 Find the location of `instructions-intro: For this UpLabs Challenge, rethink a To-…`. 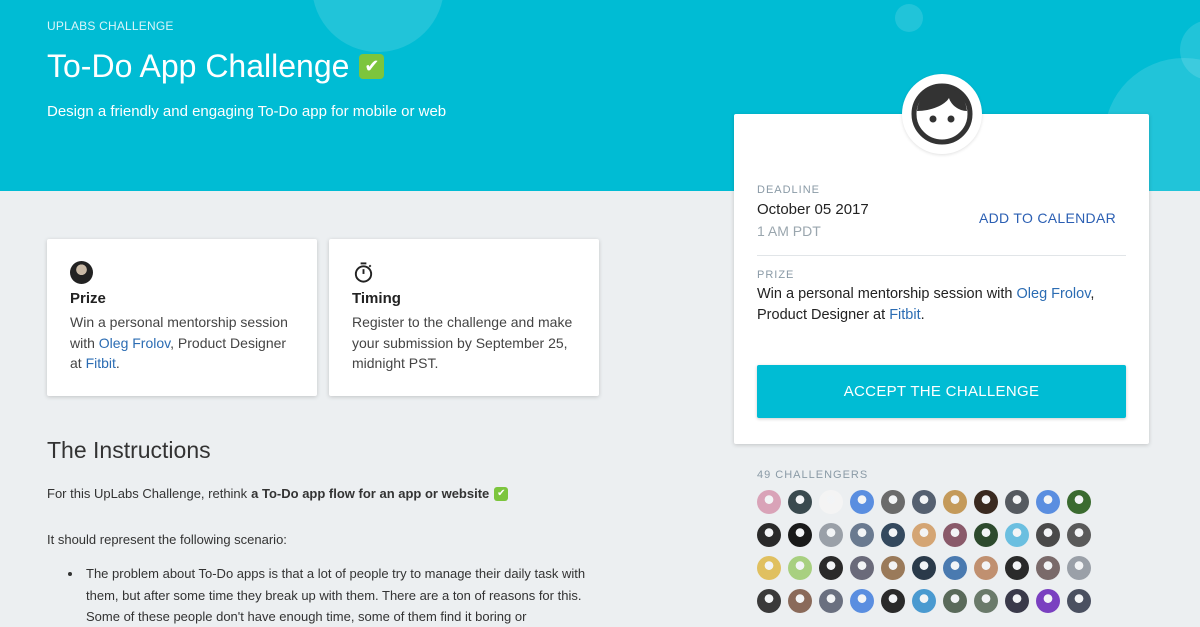

instructions-intro: For this UpLabs Challenge, rethink a To-… is located at coordinates (278, 493).